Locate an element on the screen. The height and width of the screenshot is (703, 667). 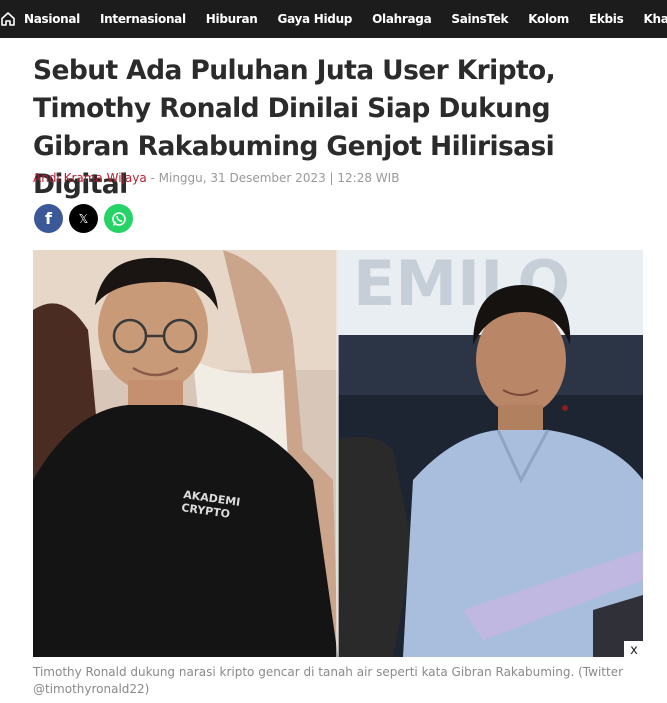
nav-item-khazanah: Khaza is located at coordinates (650, 19).